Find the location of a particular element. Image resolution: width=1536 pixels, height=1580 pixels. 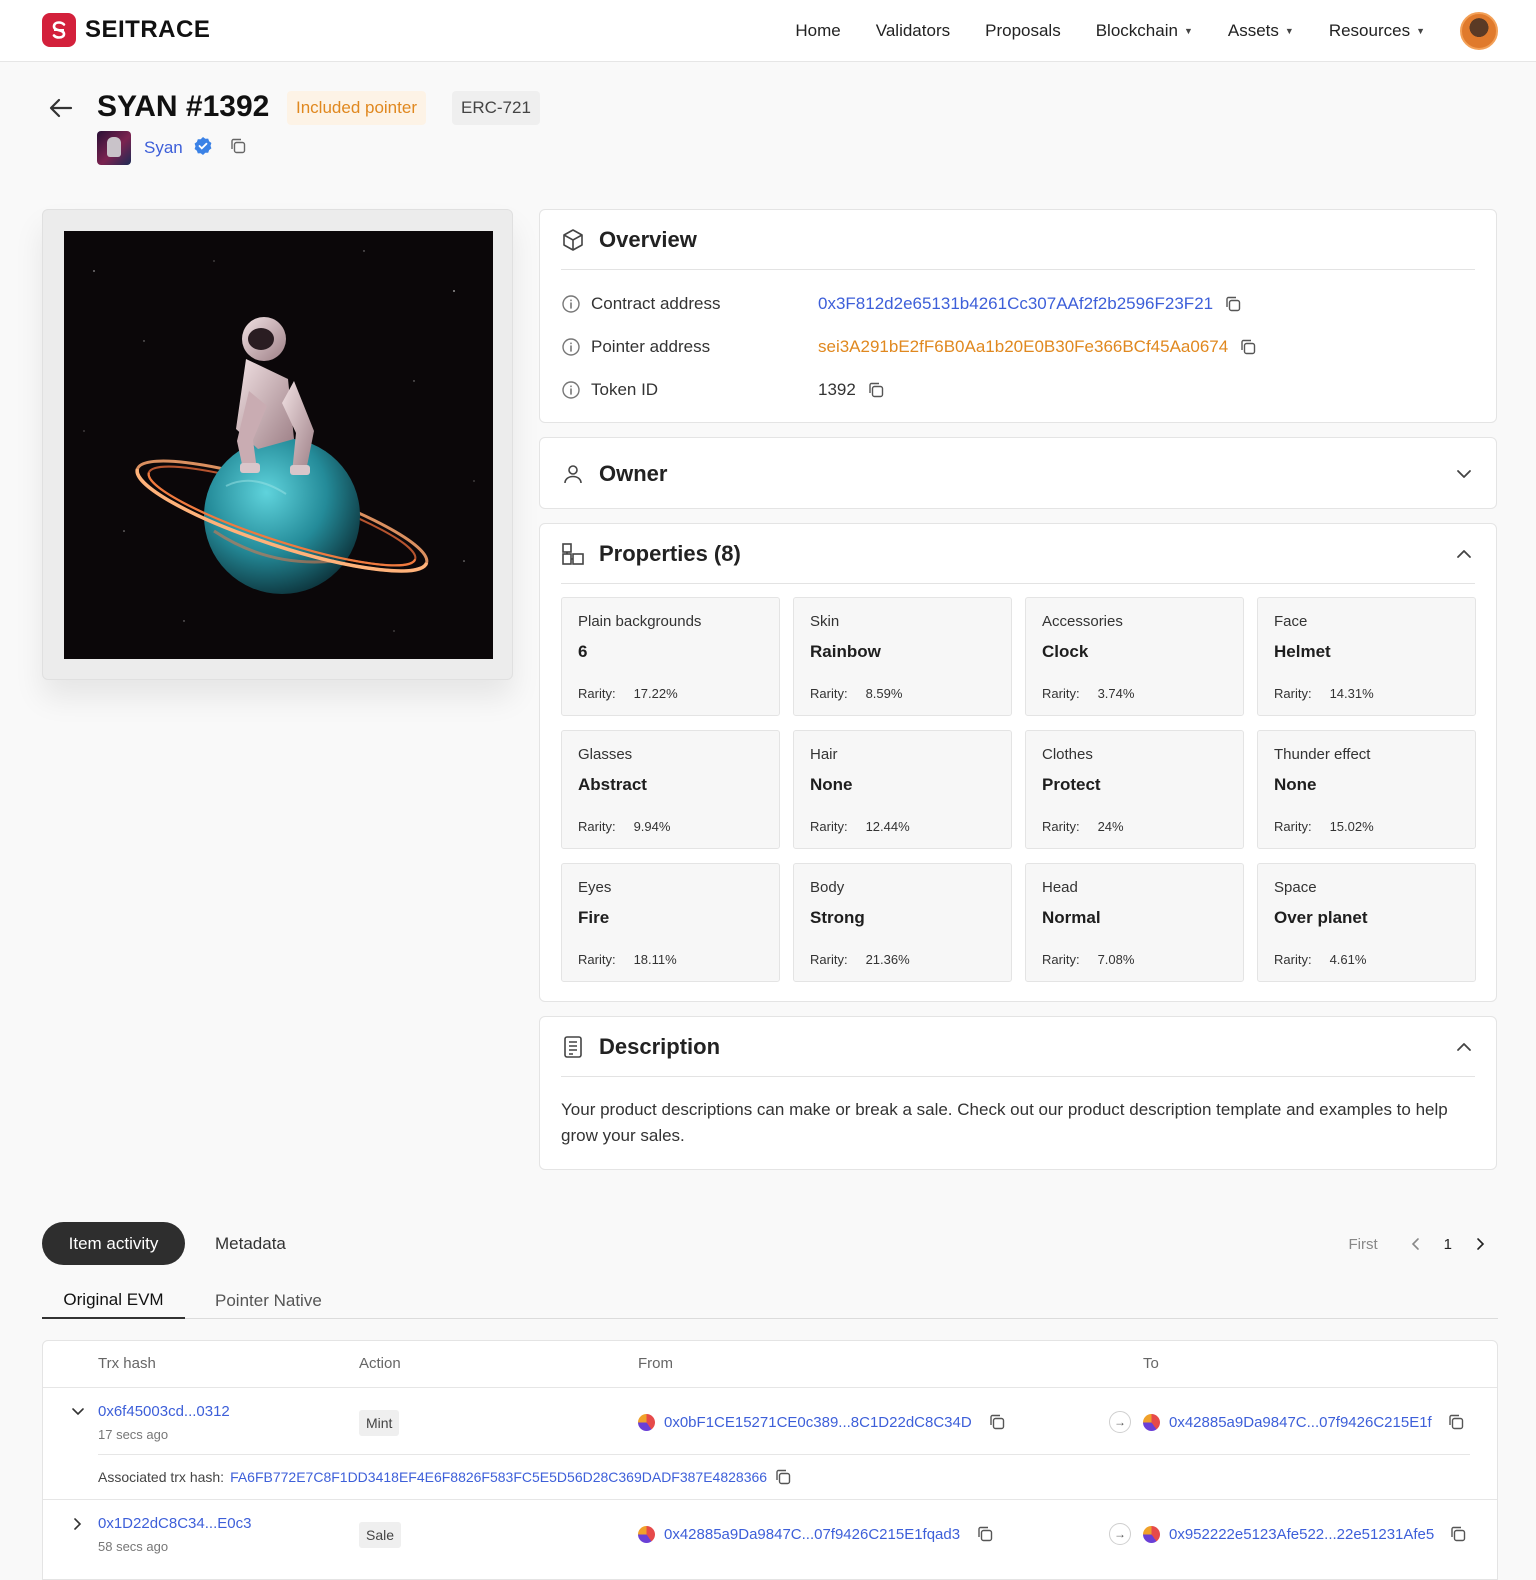

property-rarity: Rarity: 14.31% is located at coordinates (1324, 693).